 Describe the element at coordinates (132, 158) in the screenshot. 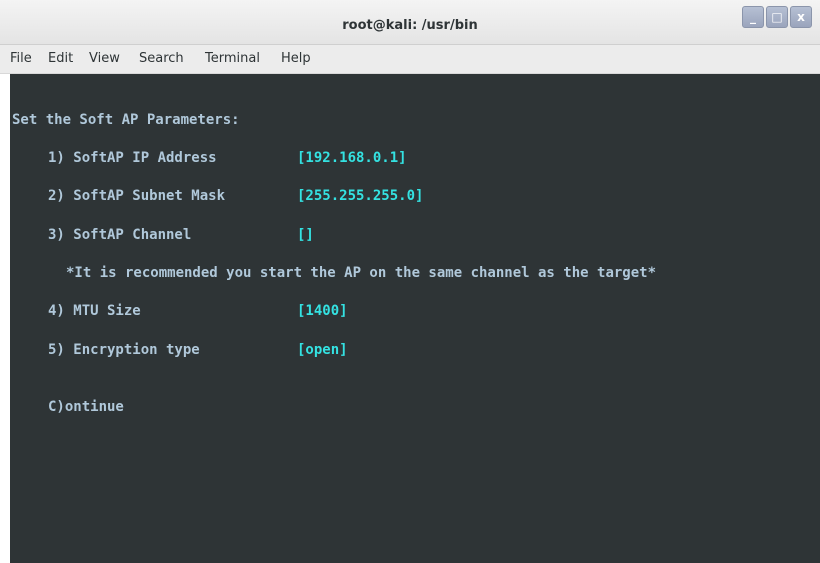

I see `option-ip-label: 1) SoftAP IP Address` at that location.